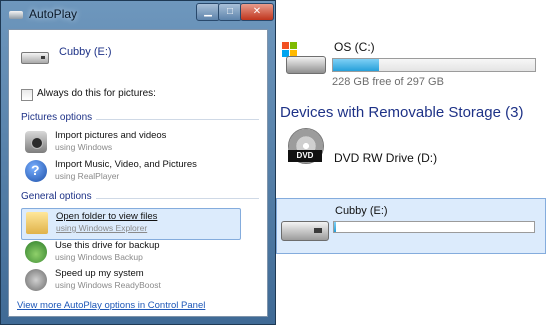 The width and height of the screenshot is (548, 325). I want to click on pictures-options-section: Pictures options, so click(140, 119).